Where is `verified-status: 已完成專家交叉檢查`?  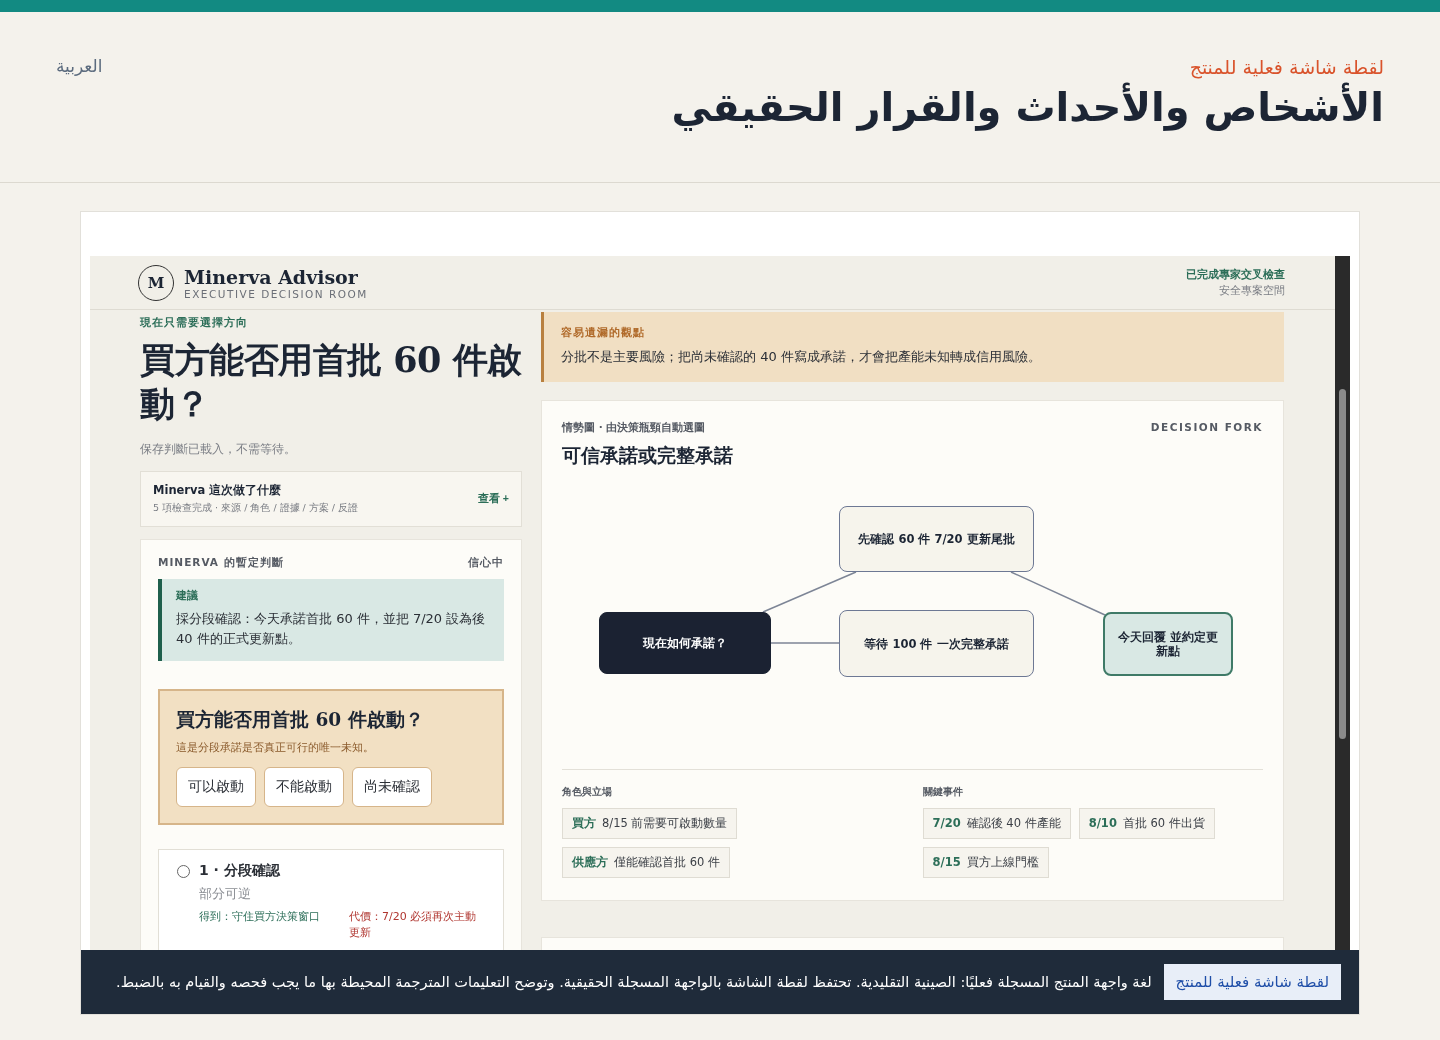 verified-status: 已完成專家交叉檢查 is located at coordinates (1235, 274).